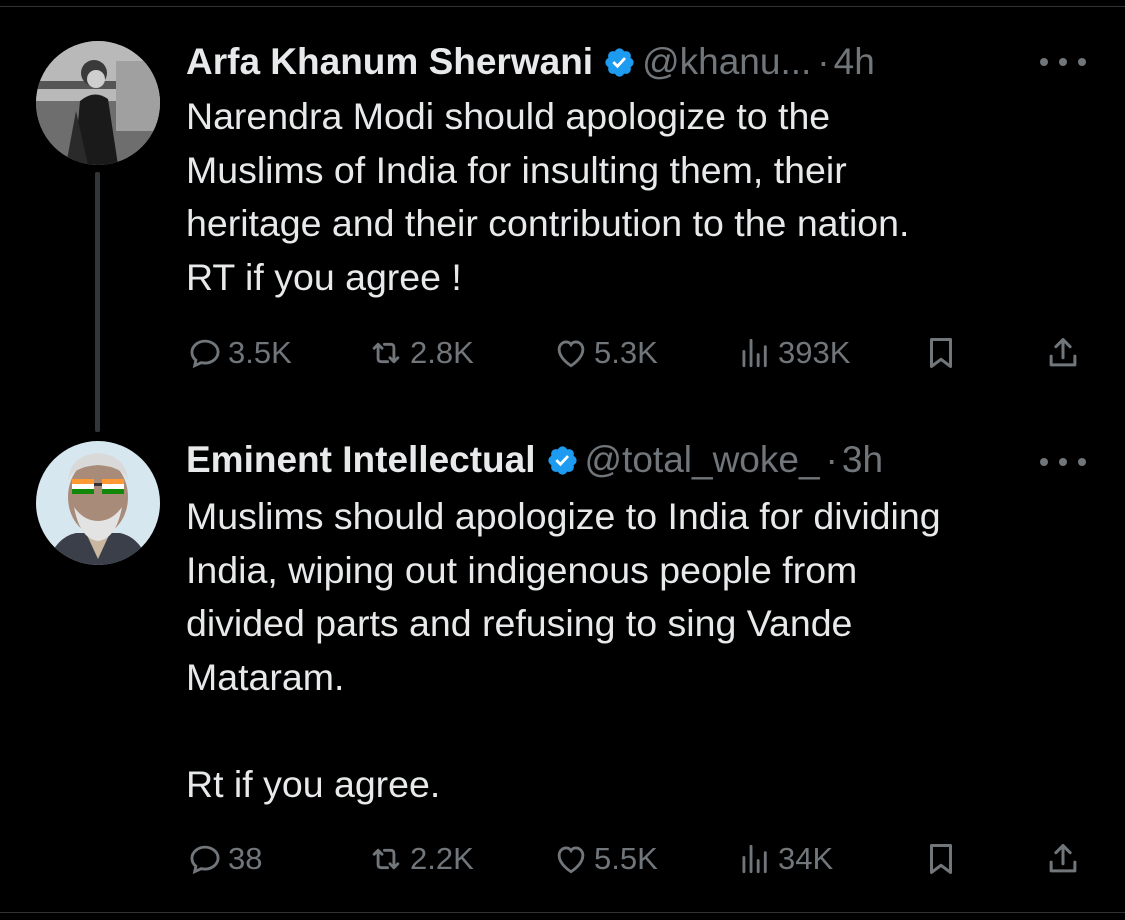 The height and width of the screenshot is (920, 1125). I want to click on tweet-actions: 38 2.2K 5.5K 34K, so click(636, 859).